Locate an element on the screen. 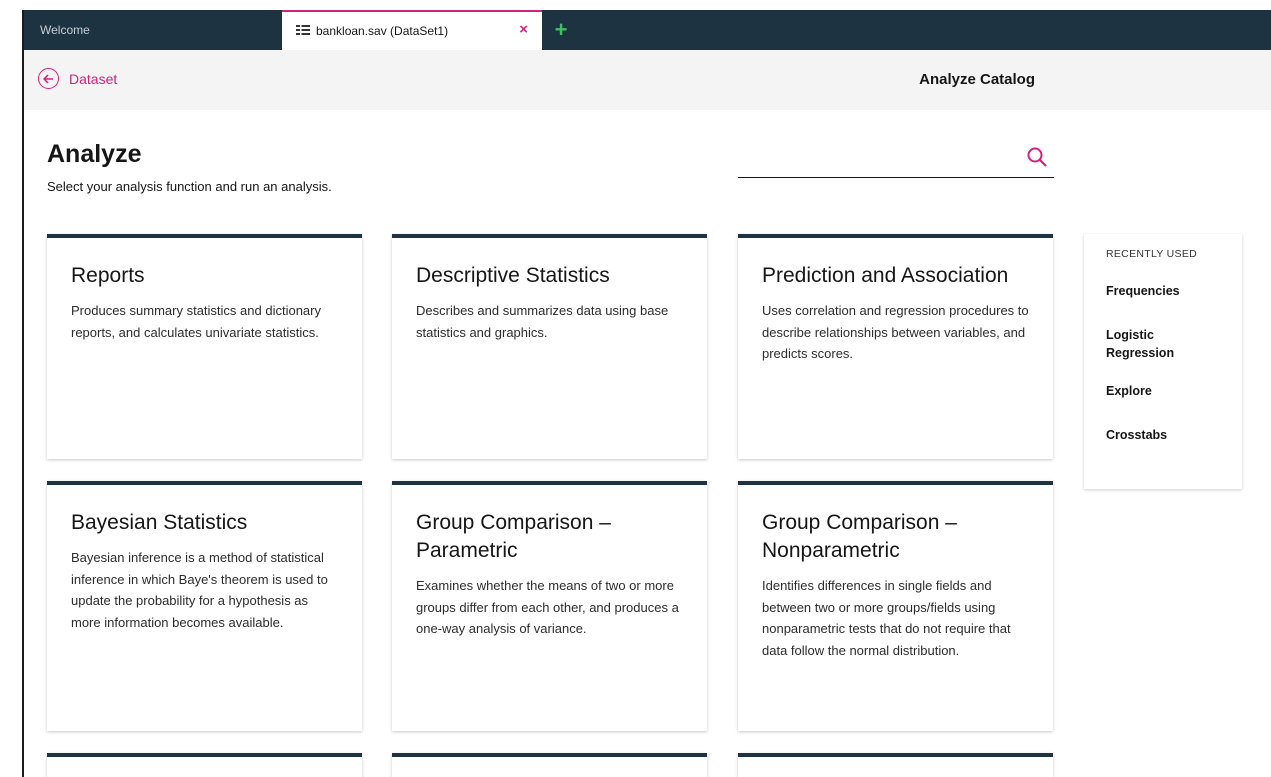 The image size is (1271, 777). dataset-file-icon is located at coordinates (303, 31).